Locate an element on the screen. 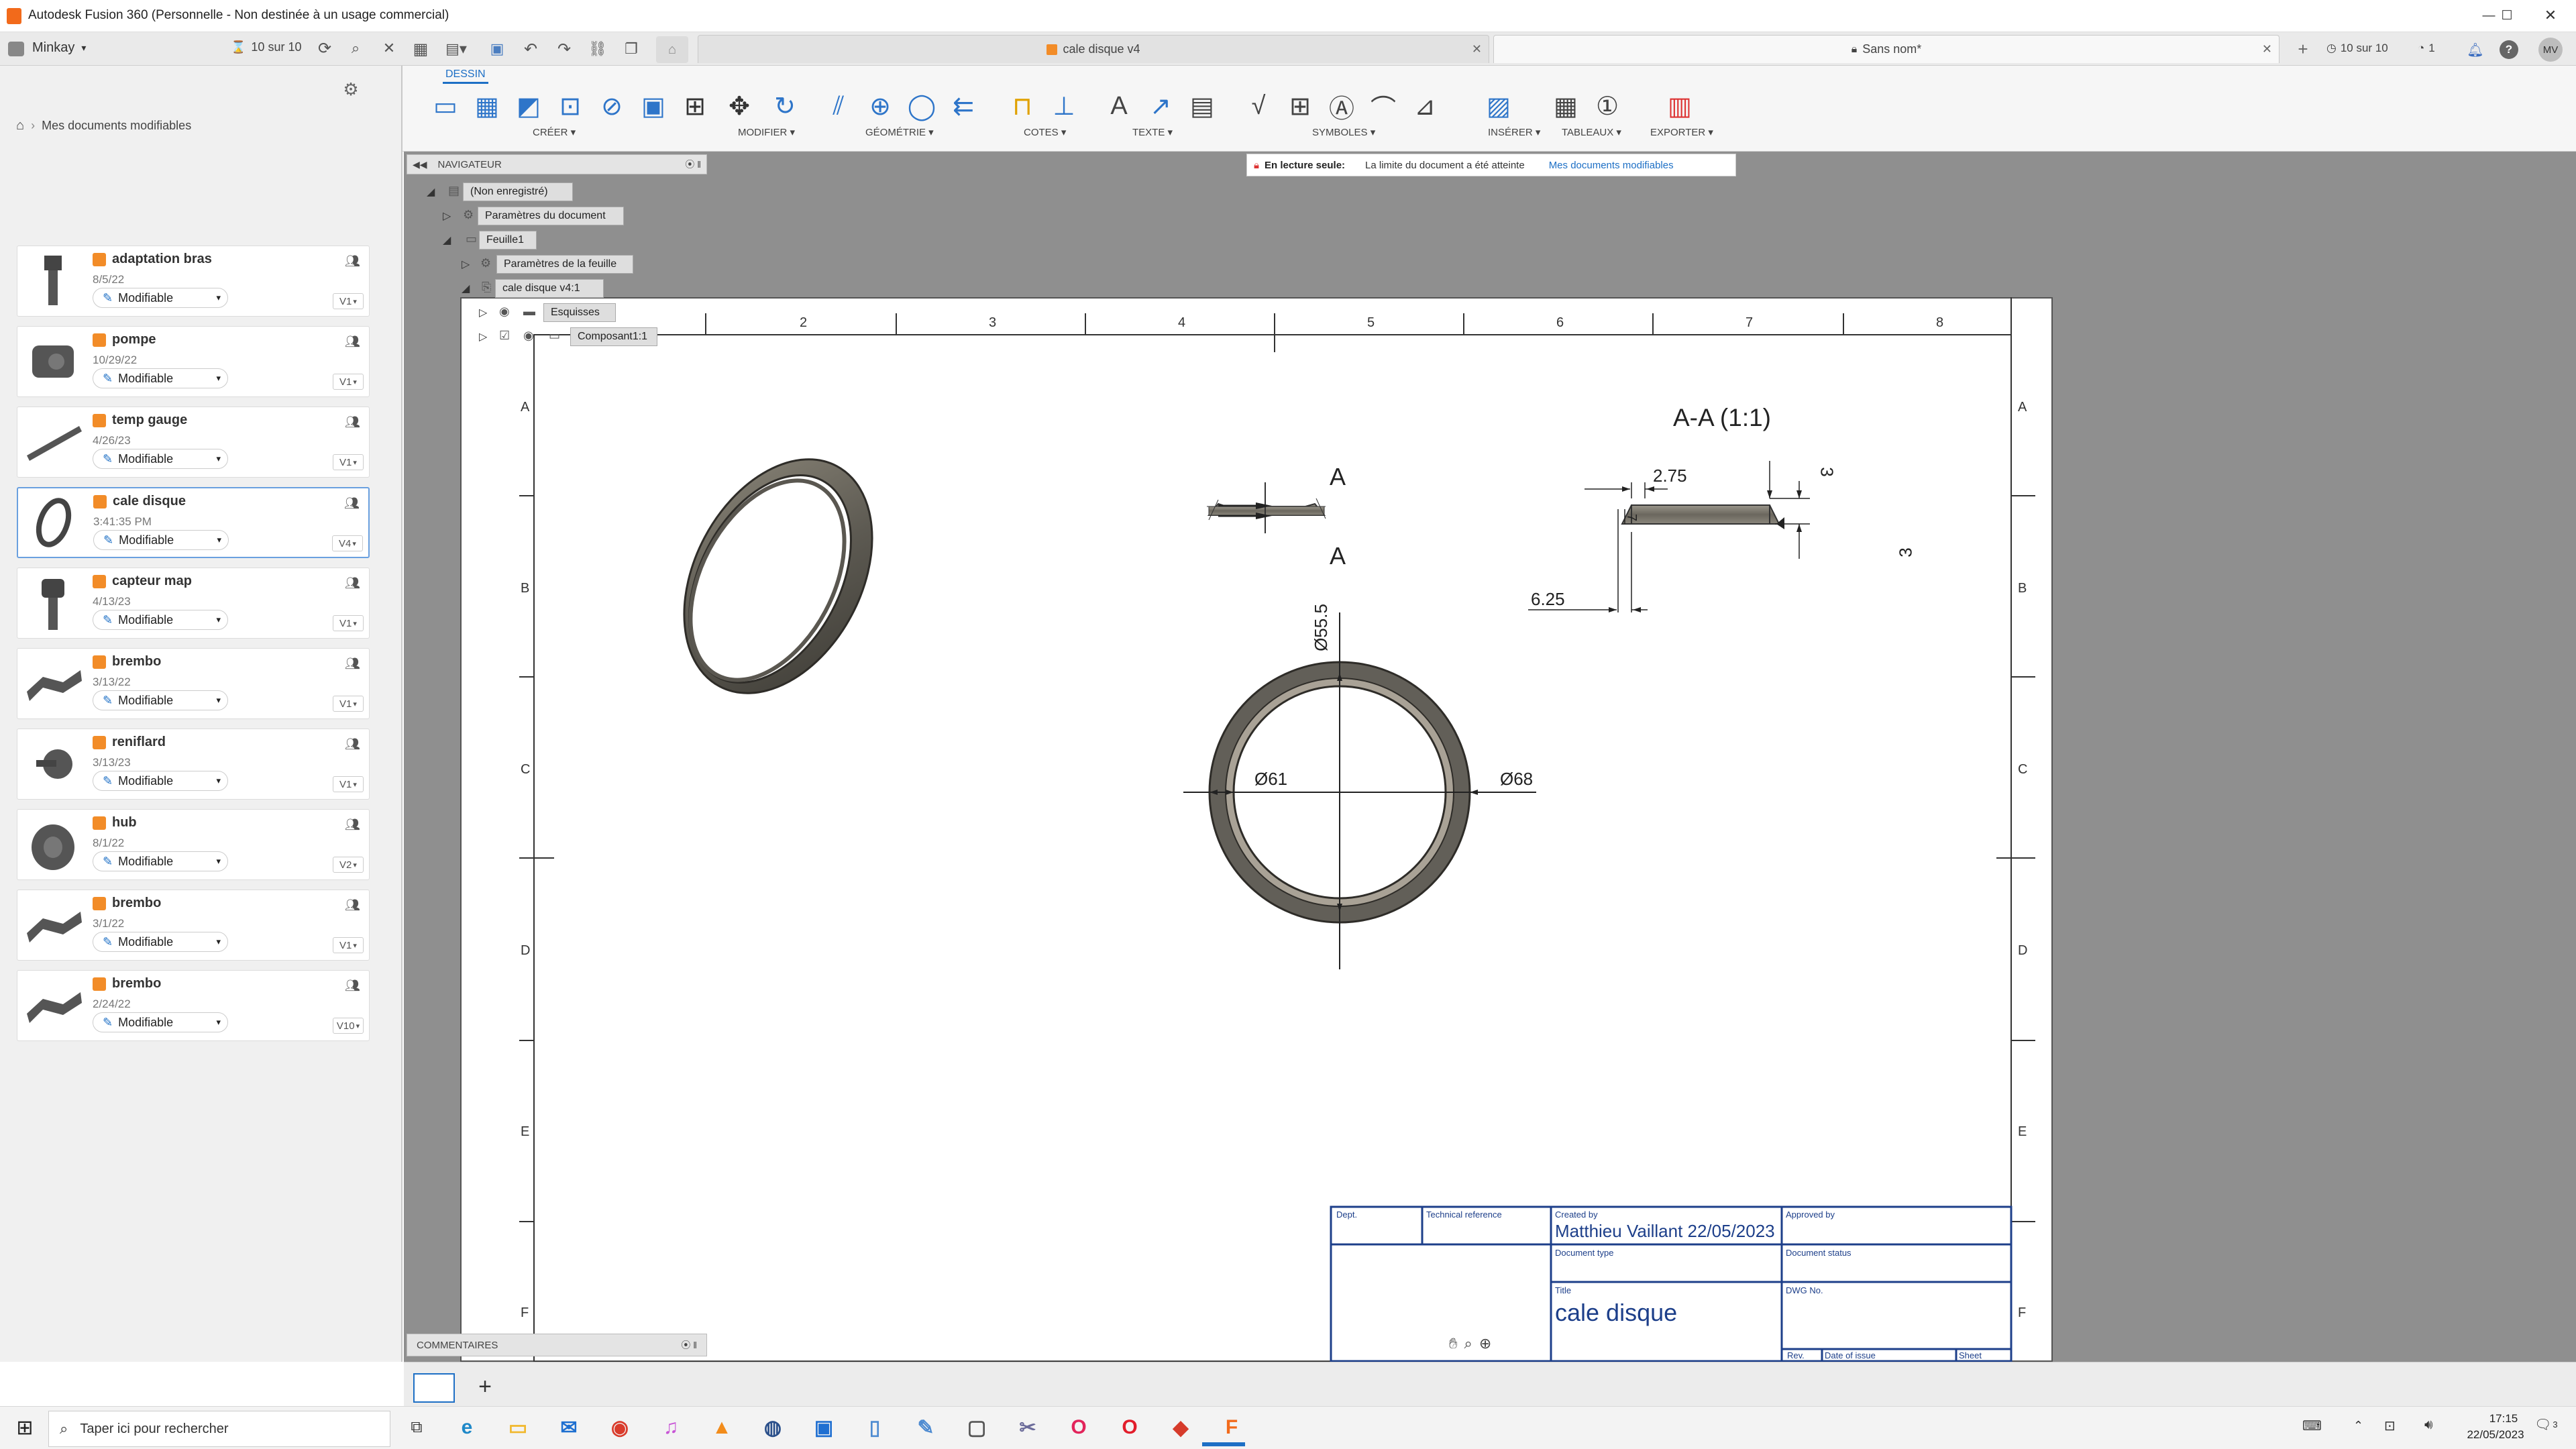  home-icon: ⌂ is located at coordinates (20, 125).